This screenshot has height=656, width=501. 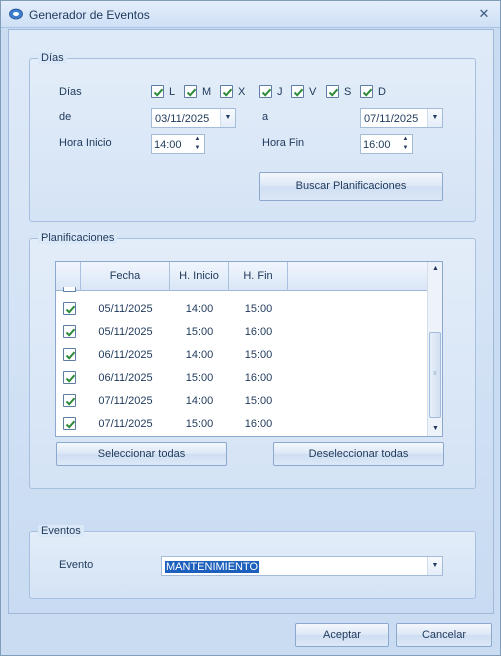 I want to click on start-time-value: 14:00, so click(x=168, y=145).